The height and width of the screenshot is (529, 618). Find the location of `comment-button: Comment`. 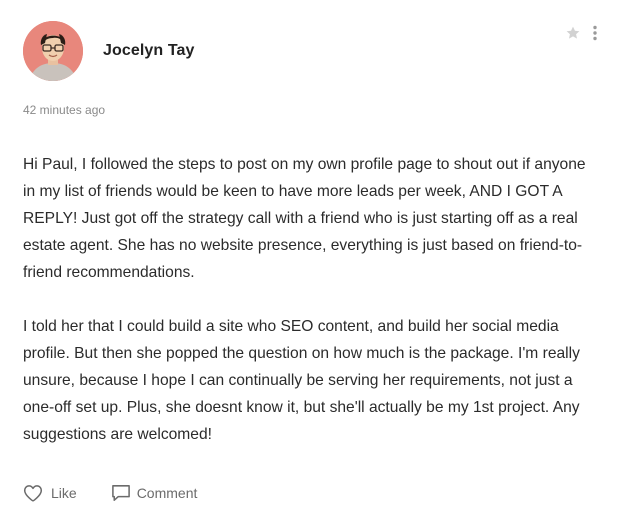

comment-button: Comment is located at coordinates (154, 493).